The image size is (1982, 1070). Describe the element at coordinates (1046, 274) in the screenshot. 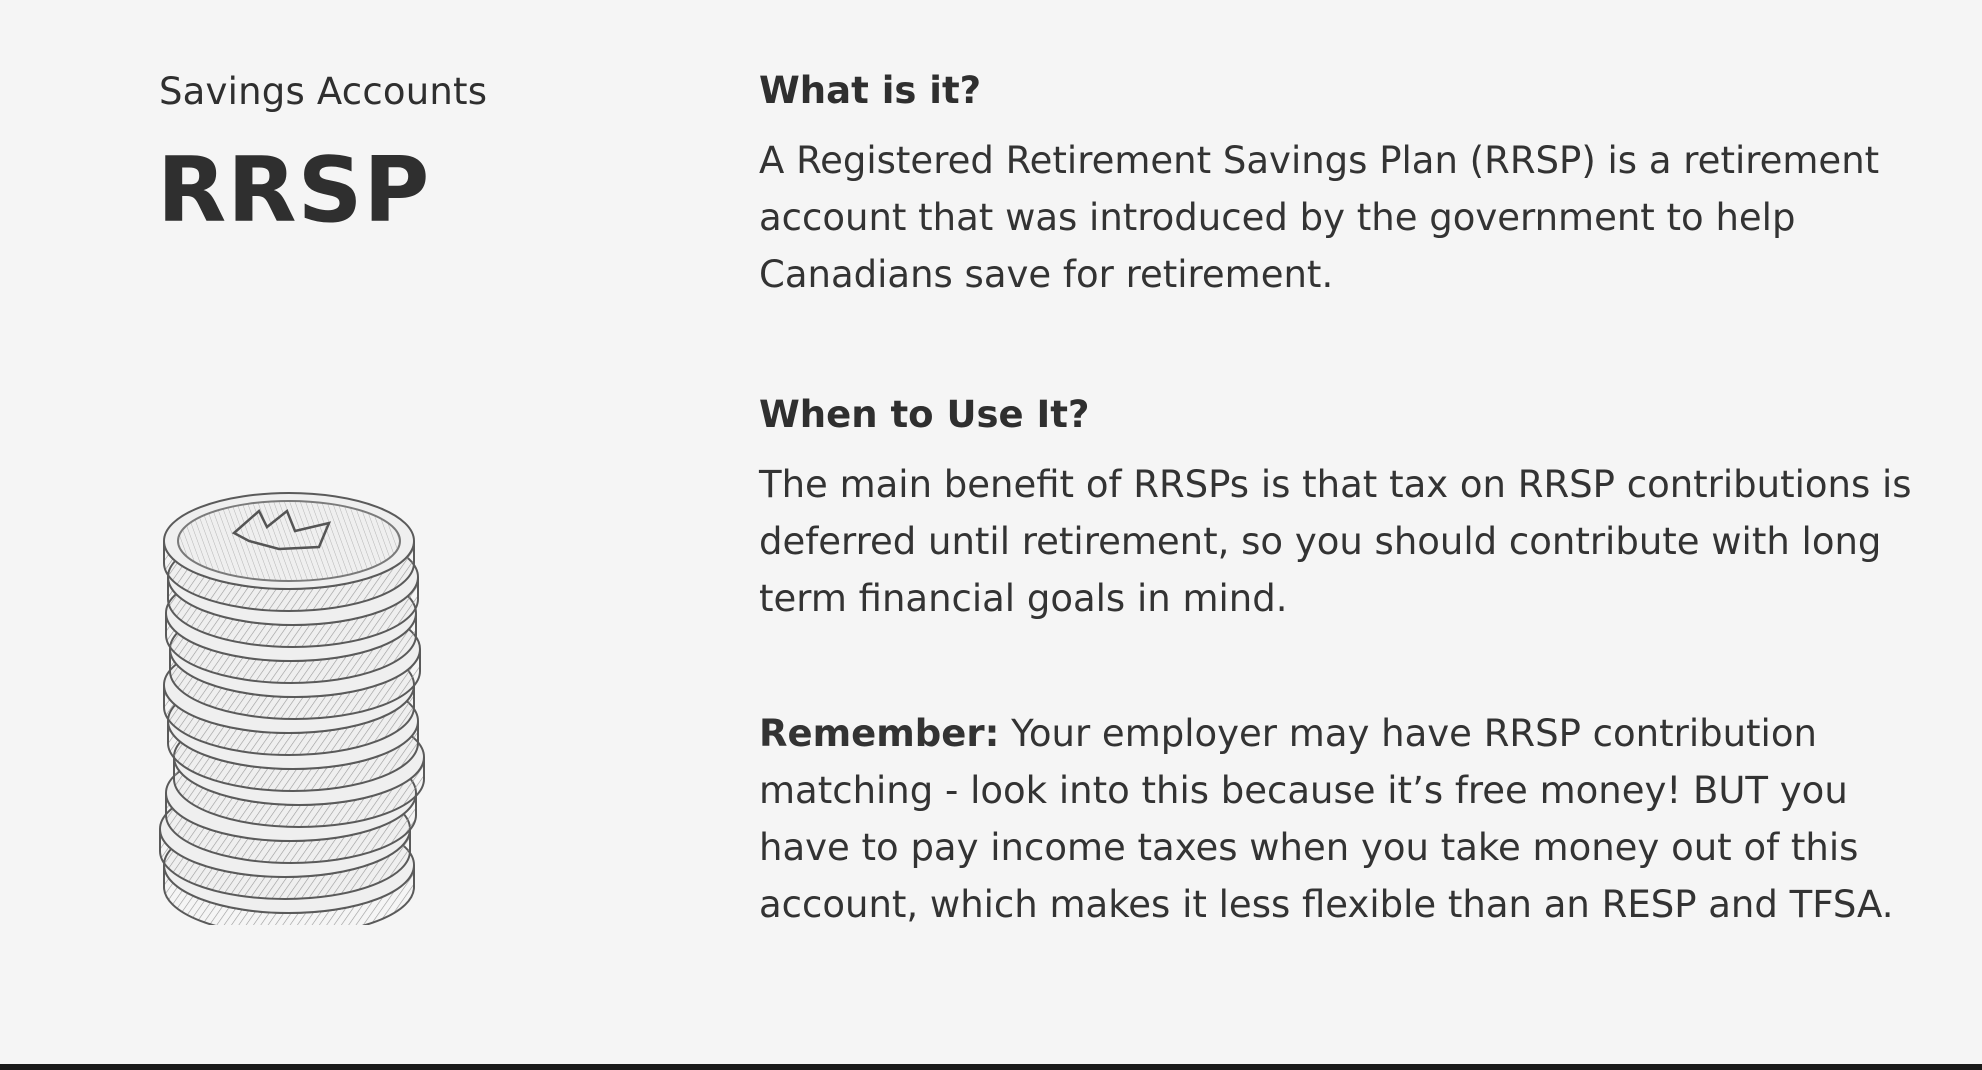

I see `paragraph-line: Canadians save for retirement.` at that location.